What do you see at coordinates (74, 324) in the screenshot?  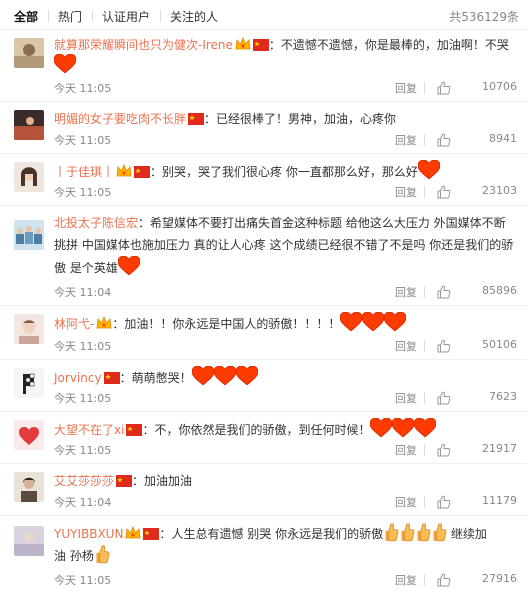 I see `username-link: 林阿弋-` at bounding box center [74, 324].